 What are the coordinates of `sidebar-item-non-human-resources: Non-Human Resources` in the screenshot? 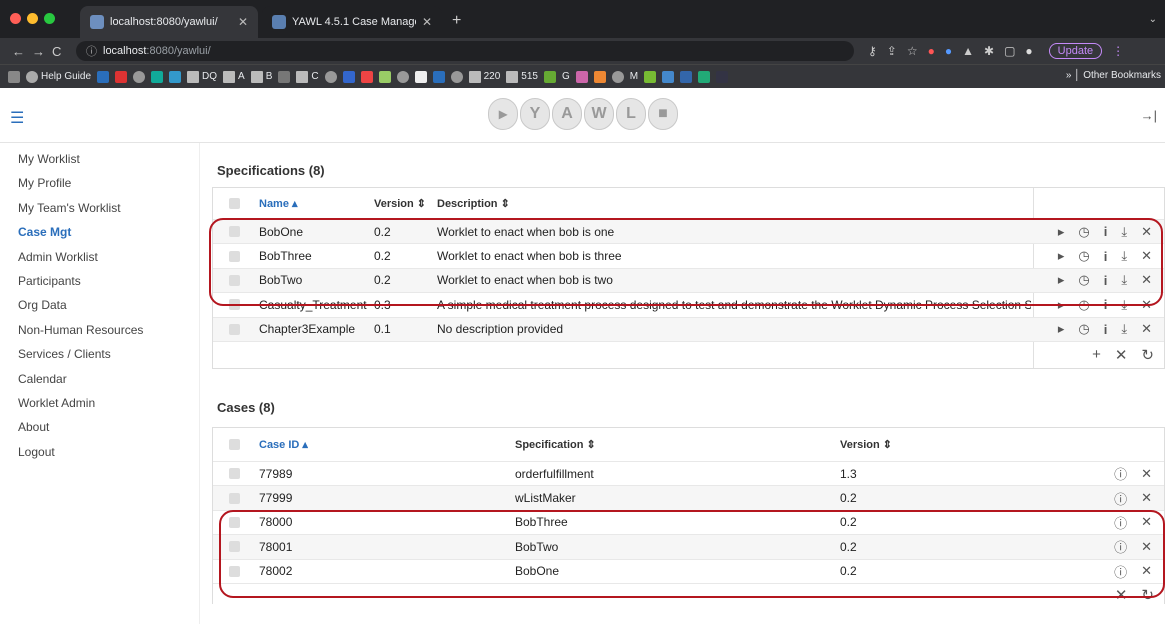 It's located at (99, 330).